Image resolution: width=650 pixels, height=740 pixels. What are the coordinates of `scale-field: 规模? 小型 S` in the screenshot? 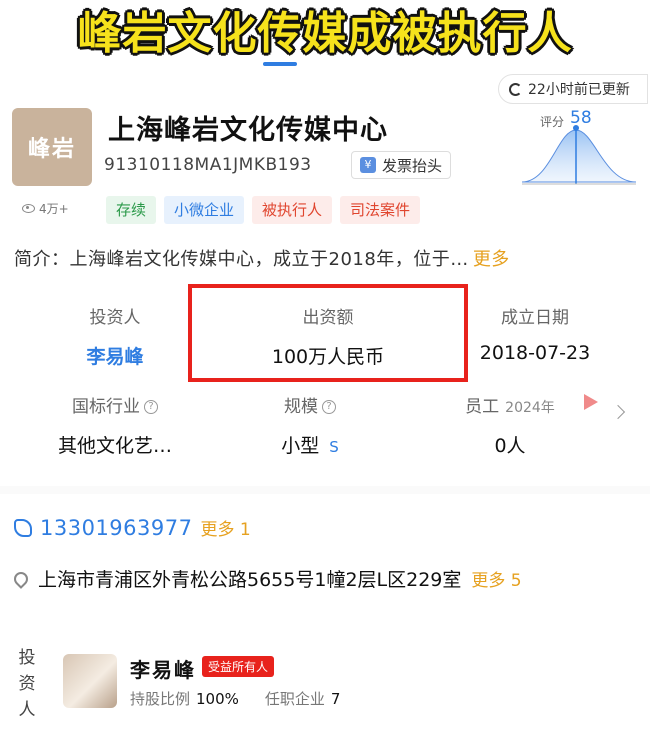 It's located at (310, 425).